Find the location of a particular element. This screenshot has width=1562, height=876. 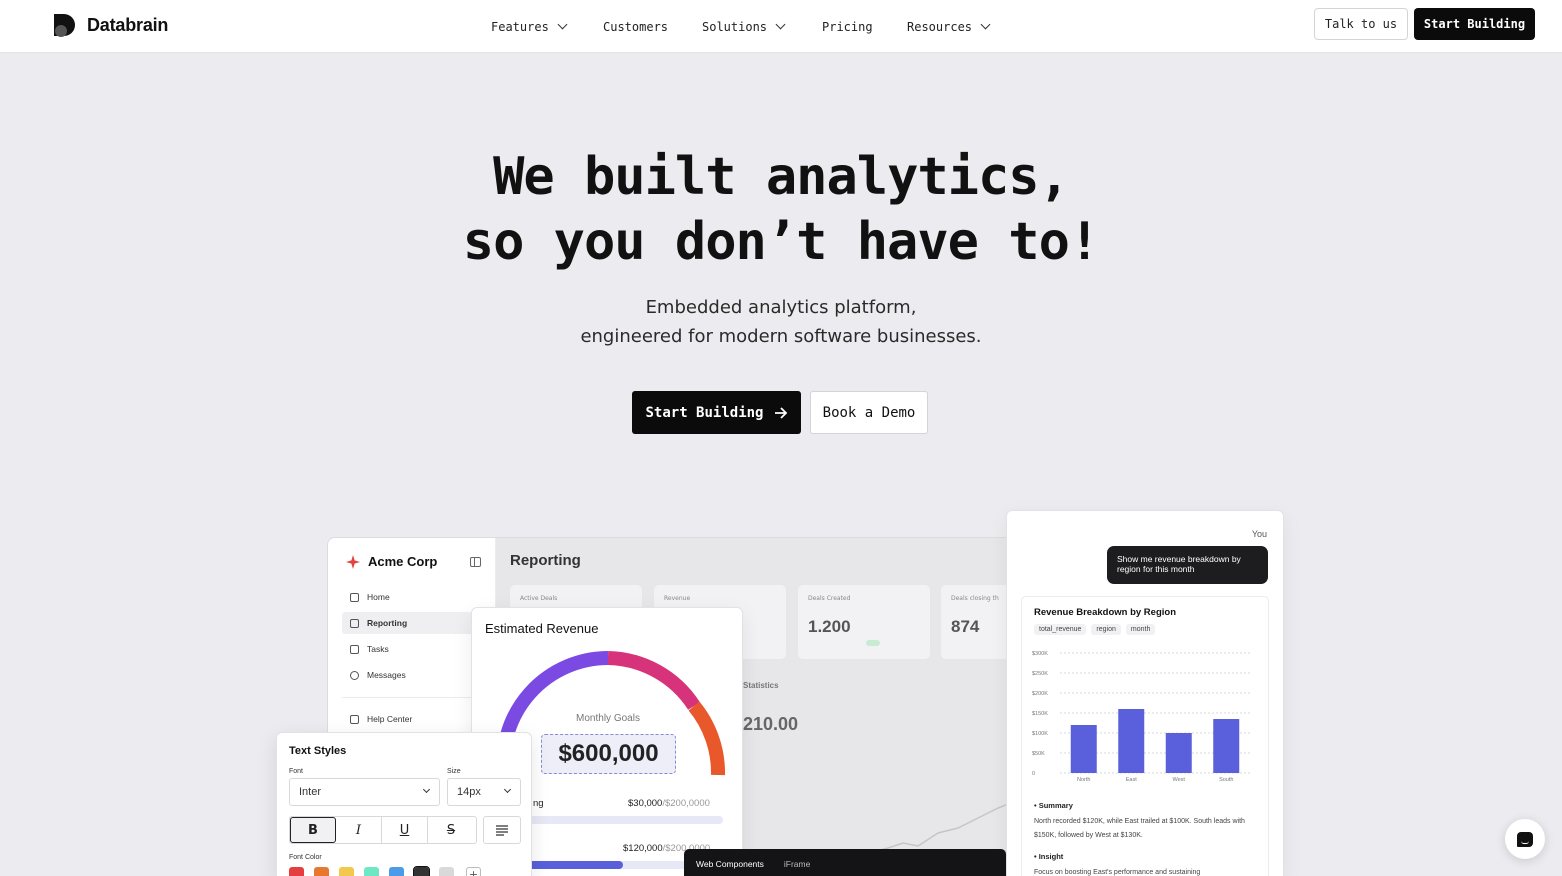

nav-features: Features is located at coordinates (547, 27).